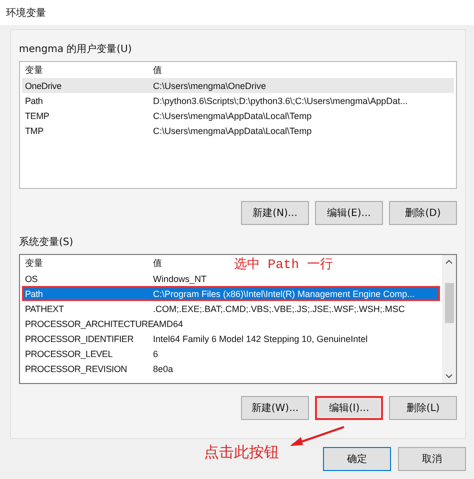 The image size is (474, 479). I want to click on variable-row: PROCESSOR_ARCHITECTUREAMD64, so click(231, 323).